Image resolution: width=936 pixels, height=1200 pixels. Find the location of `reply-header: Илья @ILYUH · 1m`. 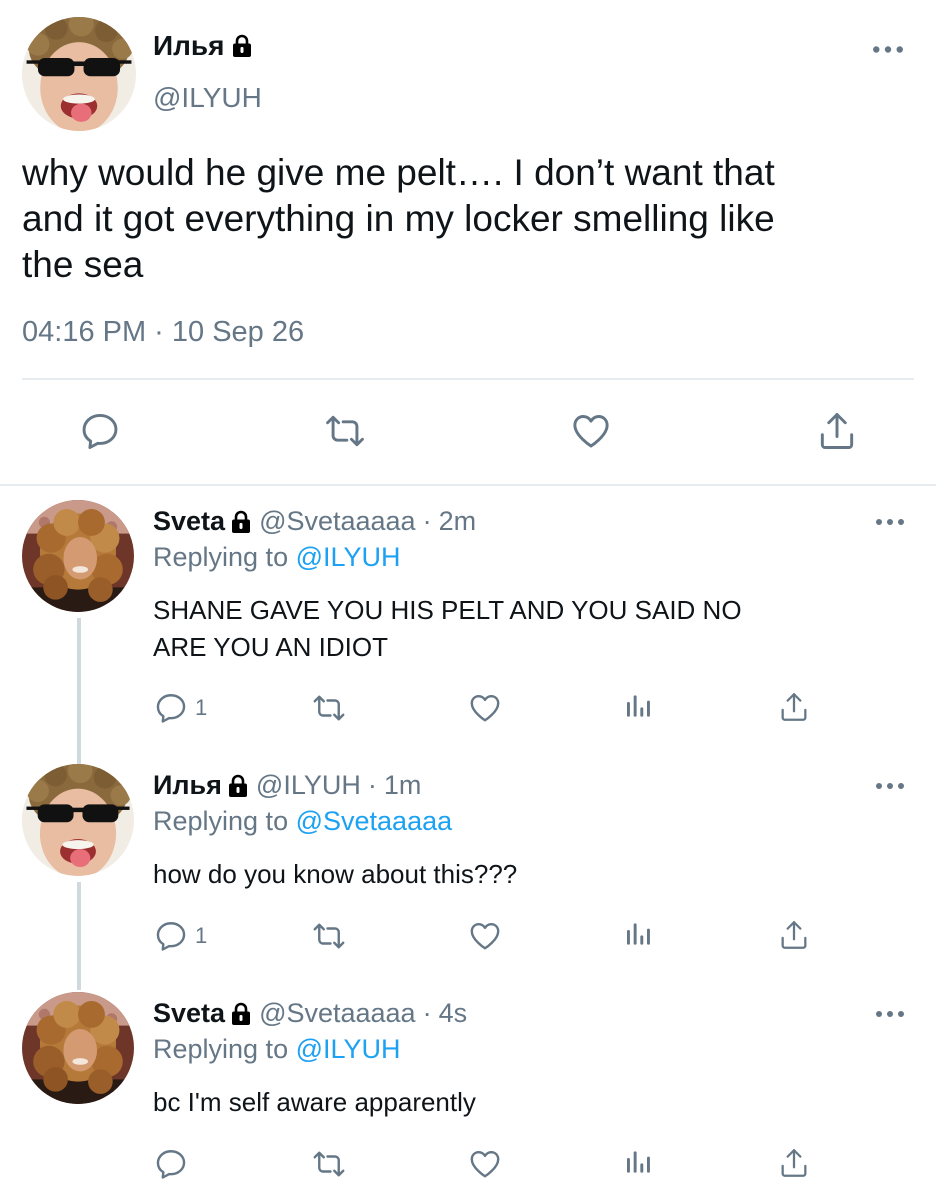

reply-header: Илья @ILYUH · 1m is located at coordinates (287, 785).